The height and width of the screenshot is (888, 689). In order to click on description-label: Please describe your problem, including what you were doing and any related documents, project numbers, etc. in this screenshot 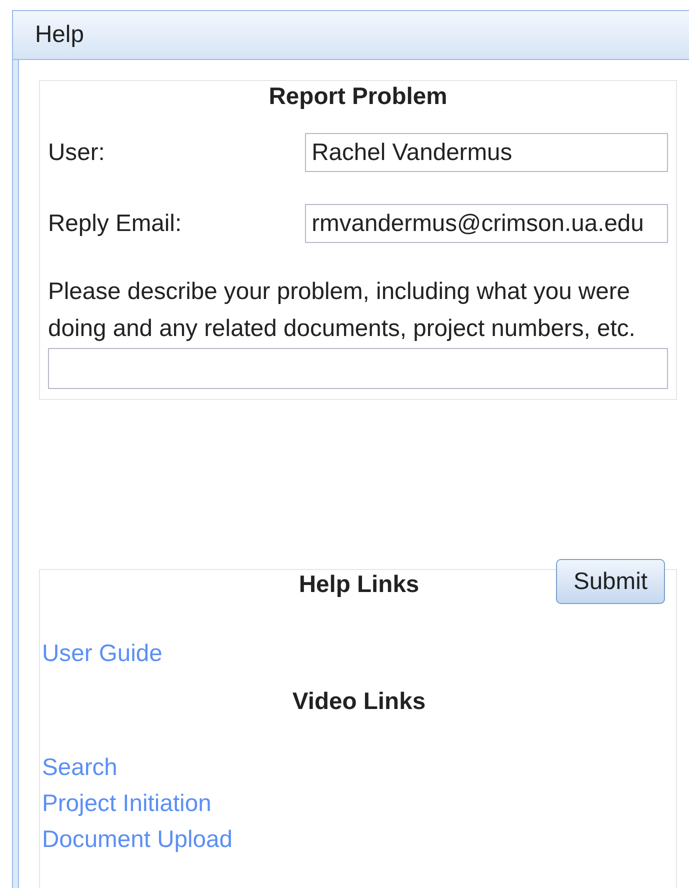, I will do `click(342, 310)`.